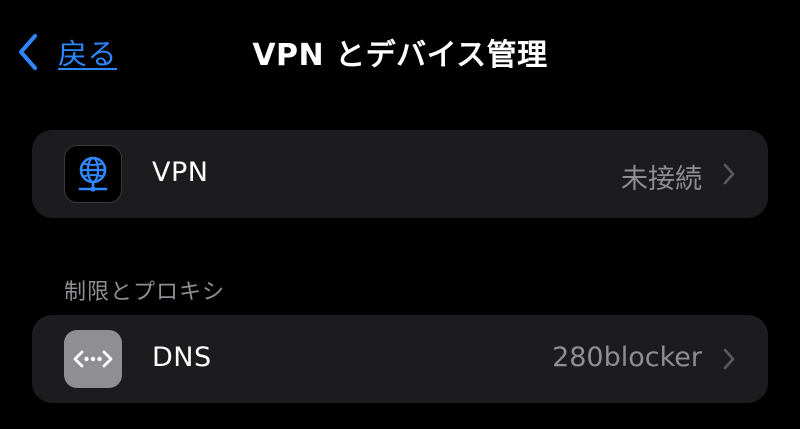 The height and width of the screenshot is (429, 800). I want to click on back-button-label: 戻る, so click(87, 52).